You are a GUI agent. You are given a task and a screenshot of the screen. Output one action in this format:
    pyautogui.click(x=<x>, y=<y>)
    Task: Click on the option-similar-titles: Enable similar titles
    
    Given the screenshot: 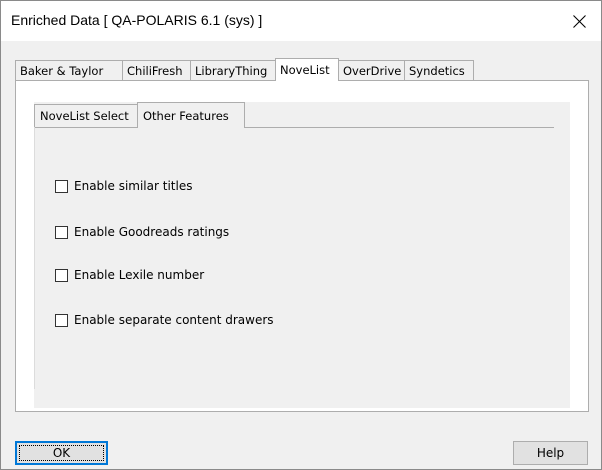 What is the action you would take?
    pyautogui.click(x=123, y=186)
    